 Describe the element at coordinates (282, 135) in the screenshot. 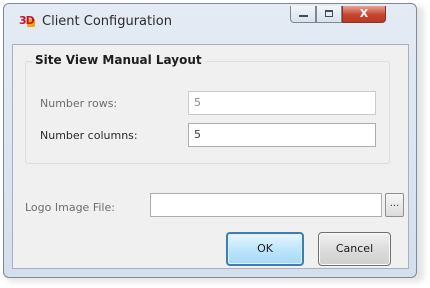

I see `number-columns-input: 5` at that location.